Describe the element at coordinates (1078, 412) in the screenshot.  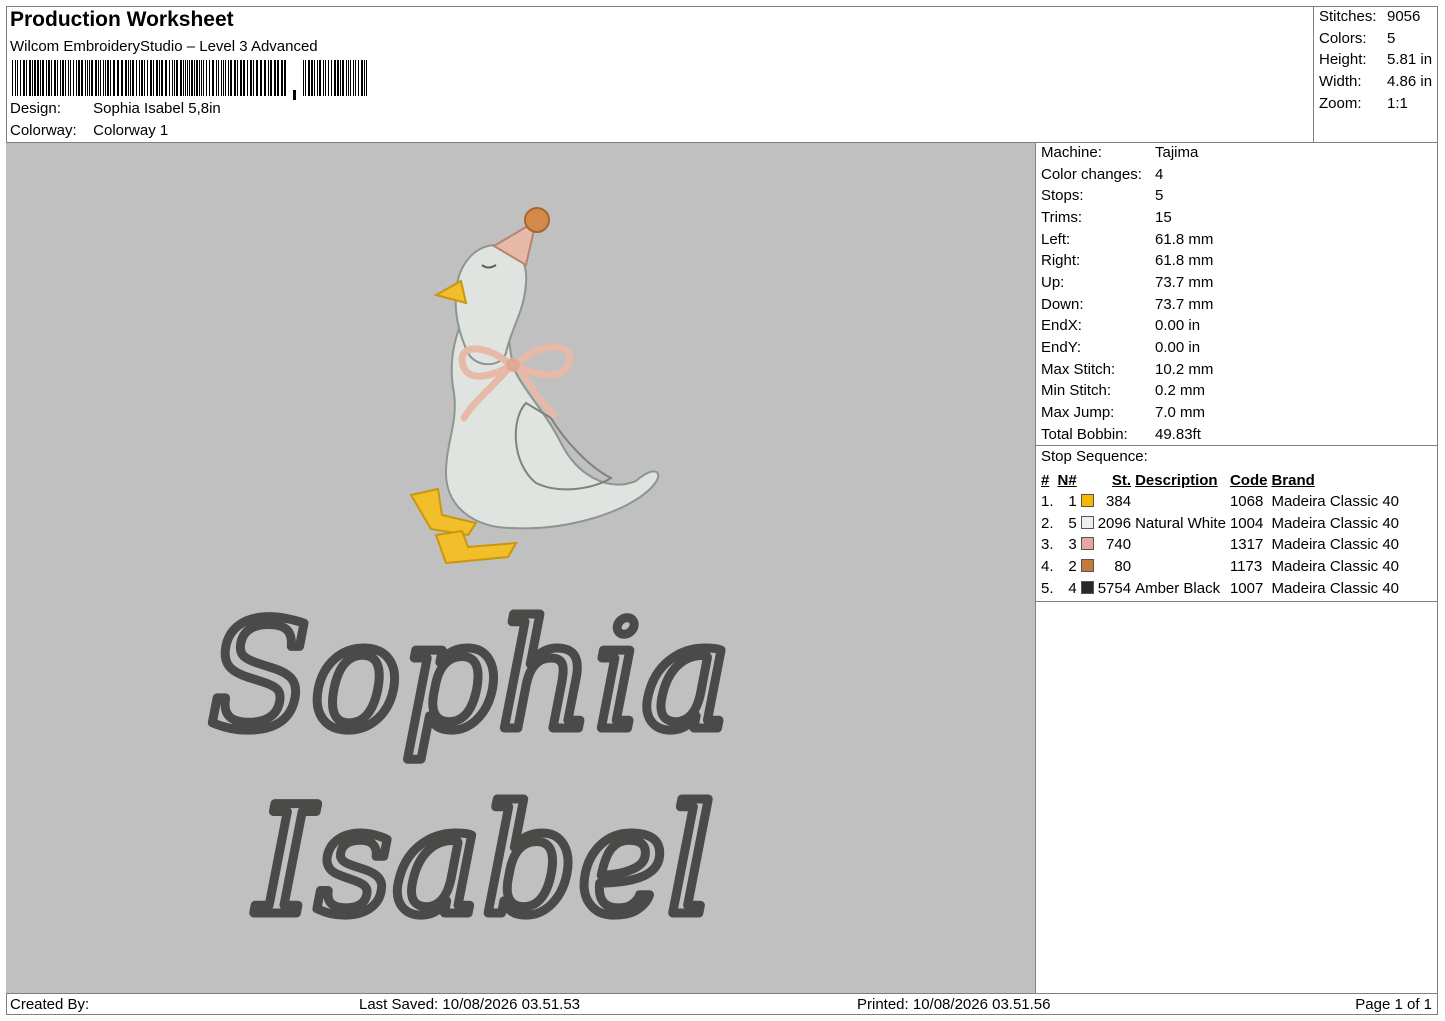
I see `max-jump-label: Max Jump:` at that location.